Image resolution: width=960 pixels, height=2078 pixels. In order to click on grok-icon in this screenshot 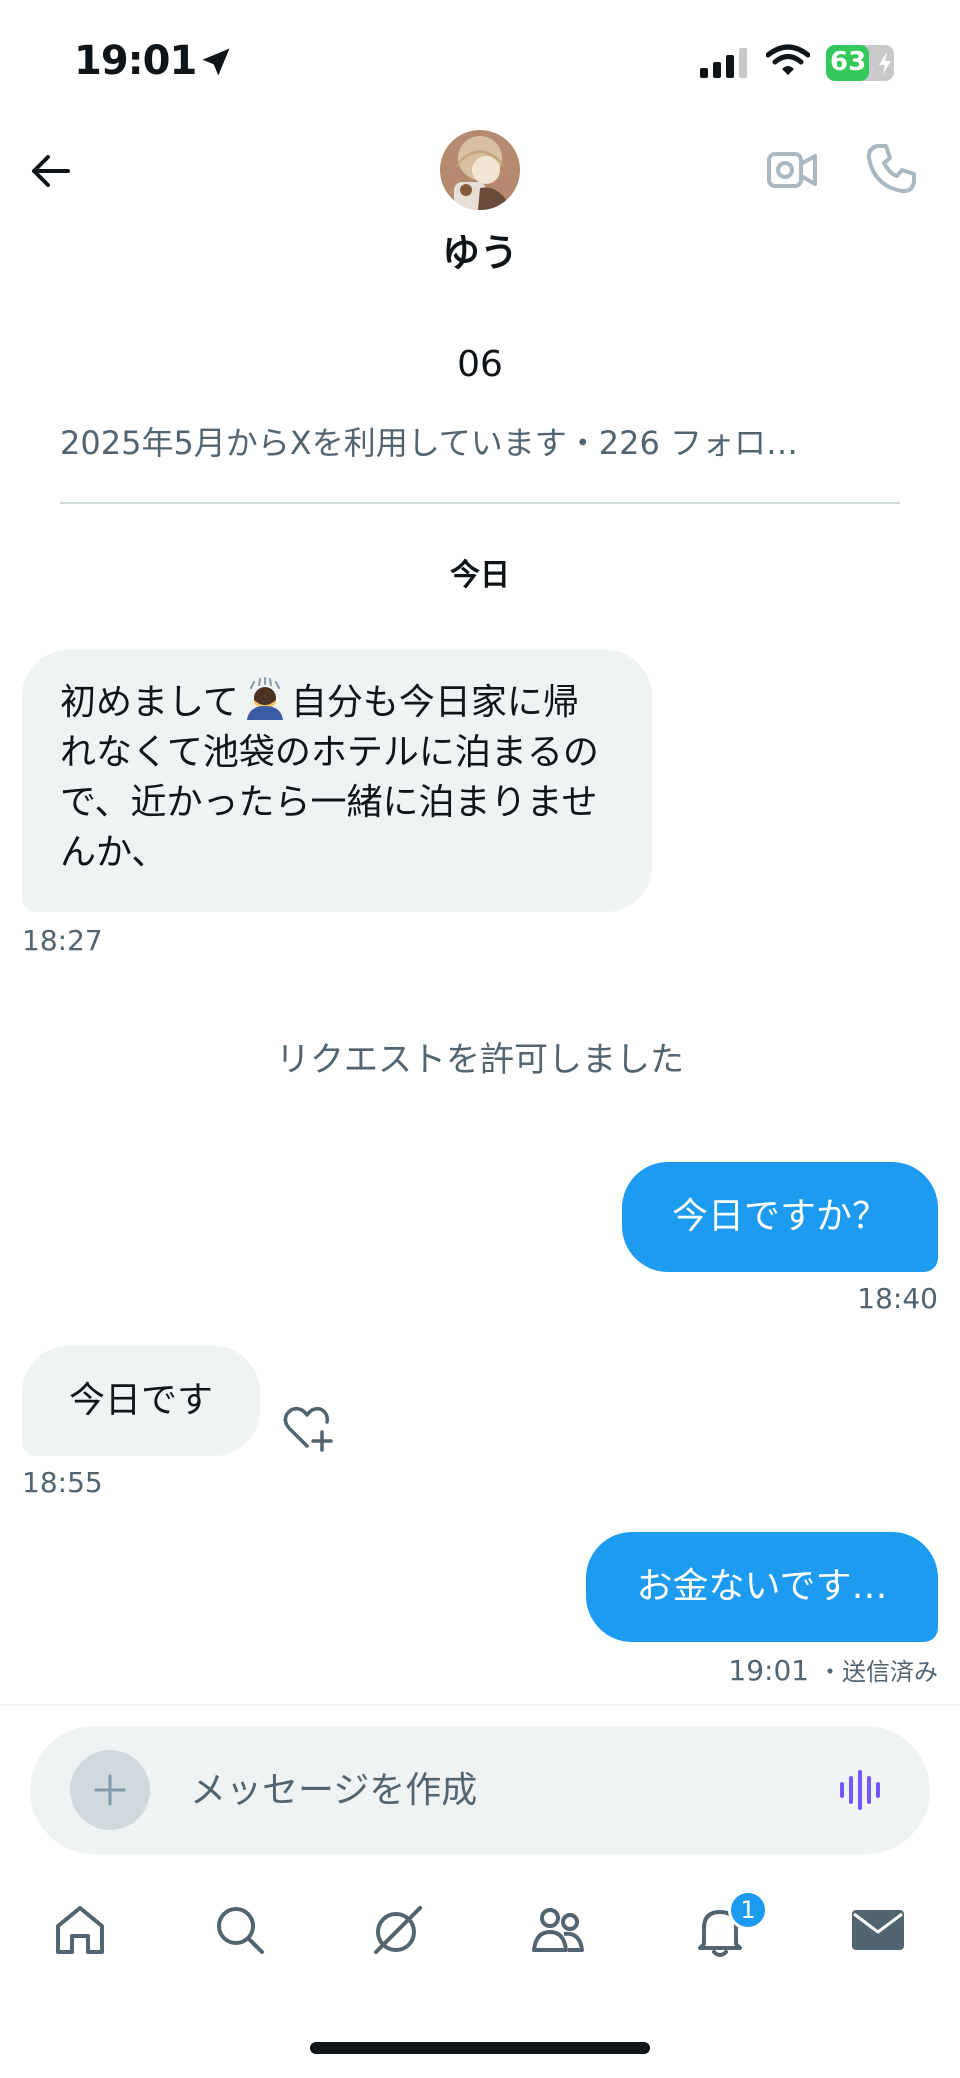, I will do `click(398, 1930)`.